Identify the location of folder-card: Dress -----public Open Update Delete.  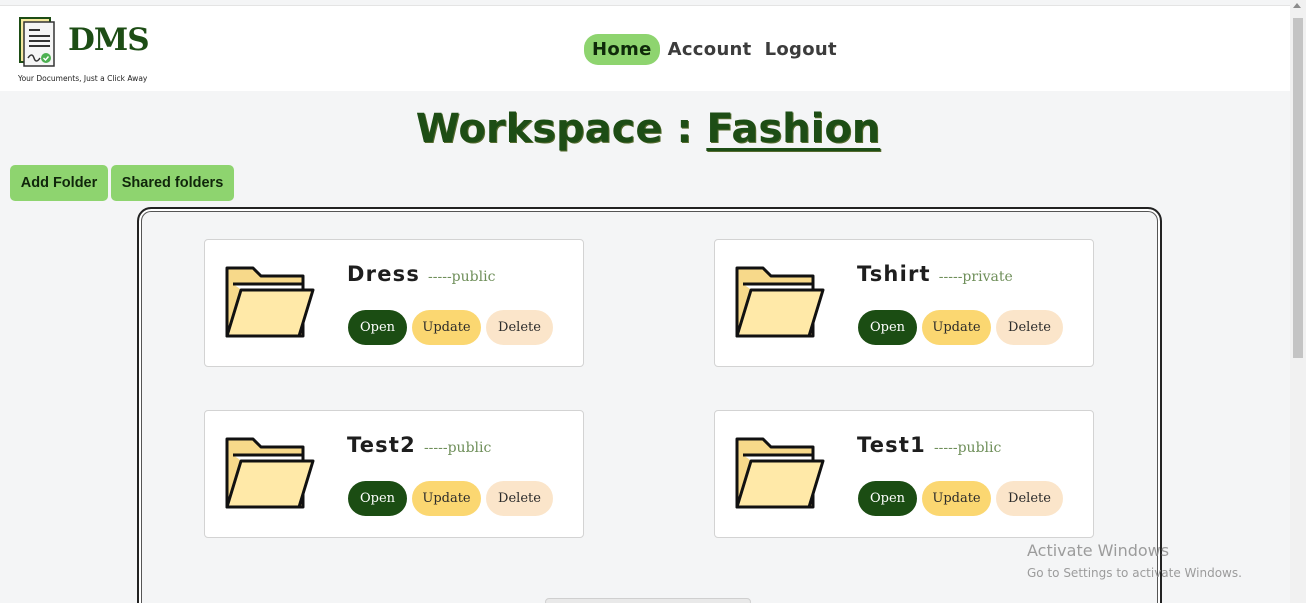
(394, 303).